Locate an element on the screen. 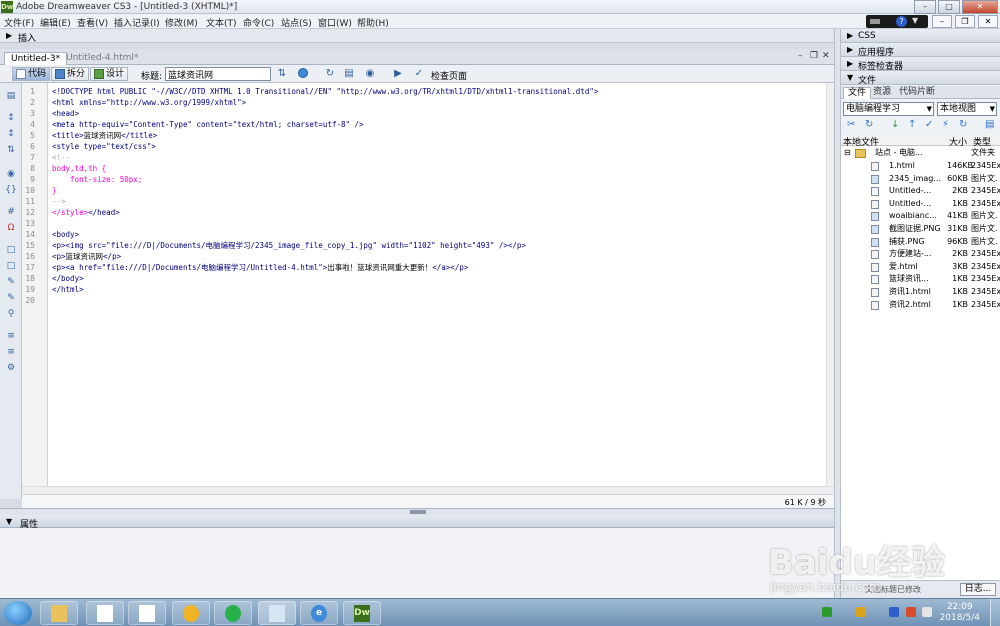 The height and width of the screenshot is (626, 1000). taskbar-active-app is located at coordinates (277, 613).